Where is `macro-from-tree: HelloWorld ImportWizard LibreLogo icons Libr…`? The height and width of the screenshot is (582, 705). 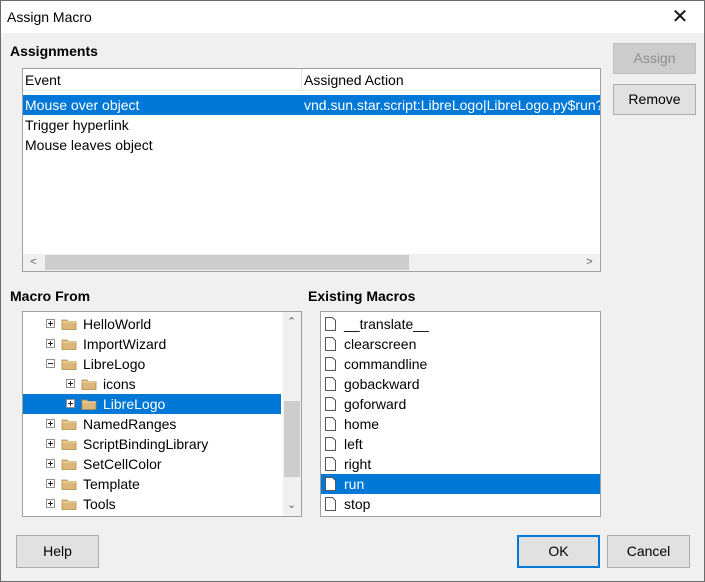
macro-from-tree: HelloWorld ImportWizard LibreLogo icons Libr… is located at coordinates (162, 414).